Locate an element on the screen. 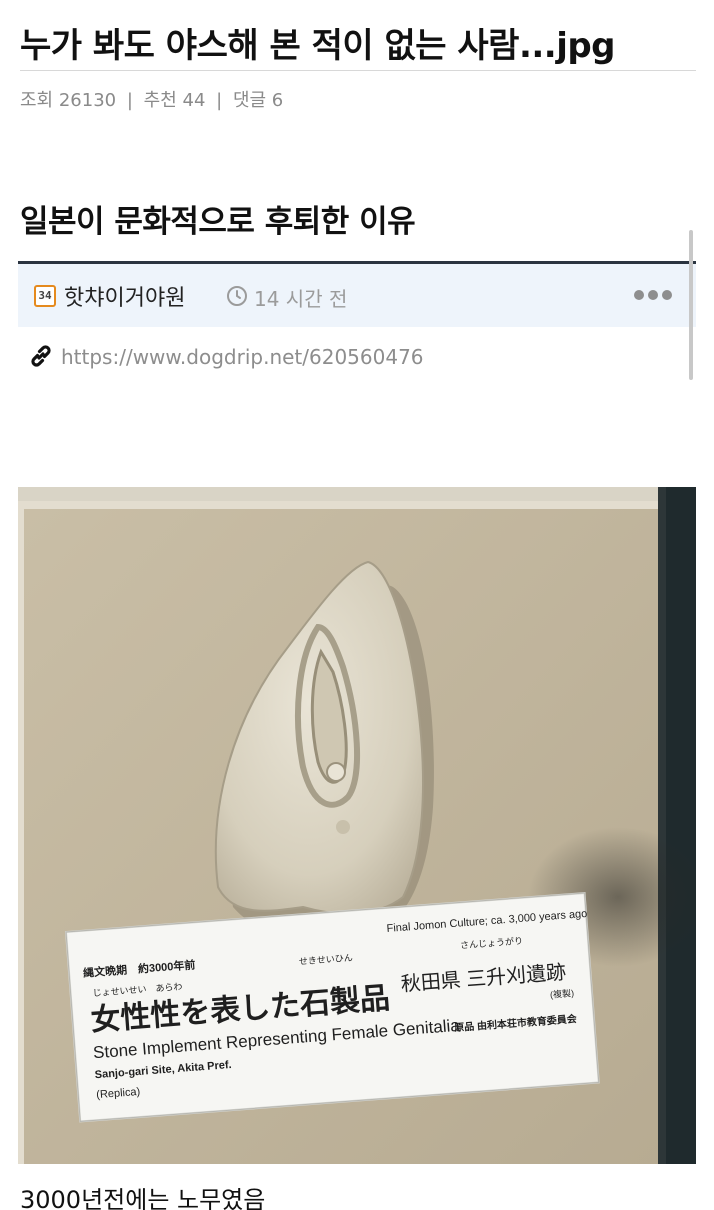 Image resolution: width=714 pixels, height=1210 pixels. scrollbar is located at coordinates (691, 305).